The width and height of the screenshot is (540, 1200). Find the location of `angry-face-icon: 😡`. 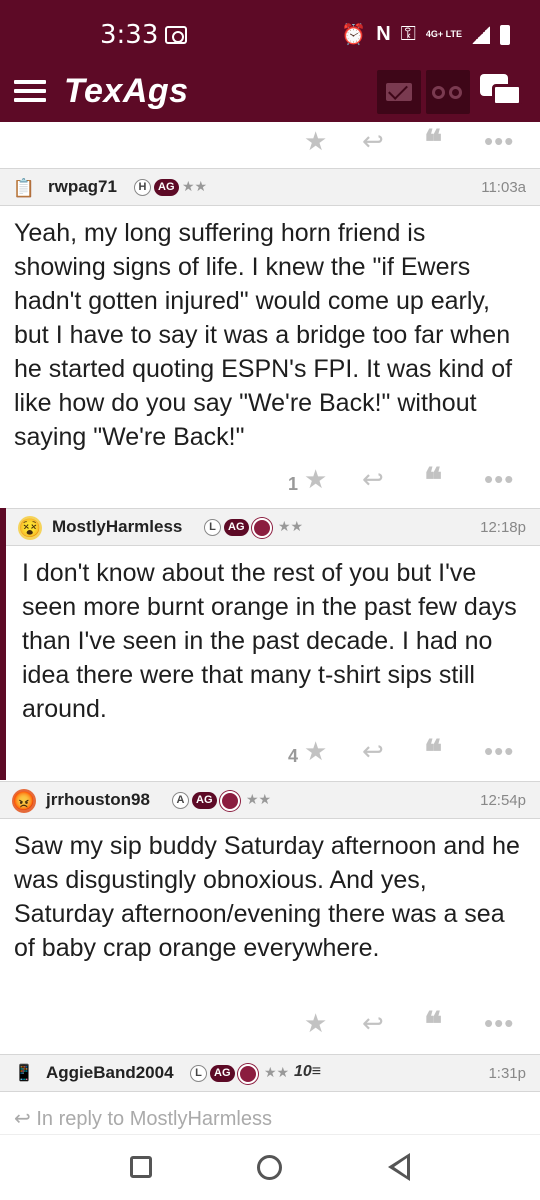

angry-face-icon: 😡 is located at coordinates (24, 801).